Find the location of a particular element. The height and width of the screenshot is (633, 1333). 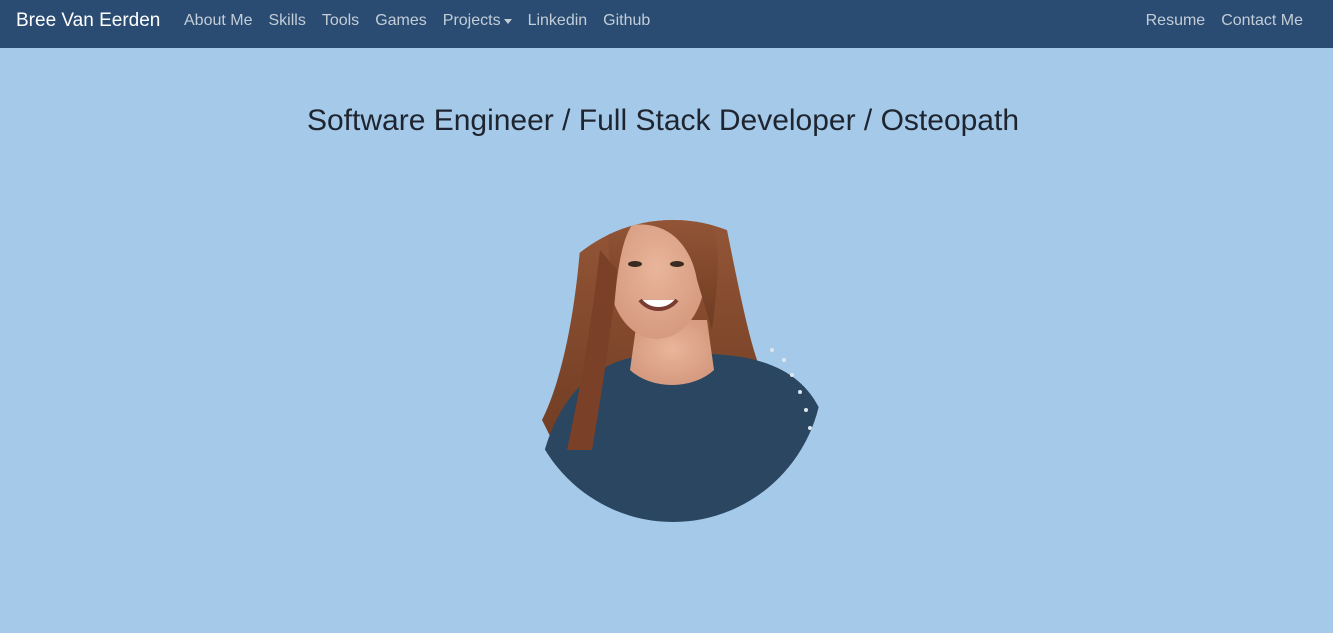

nav-about-me: About Me is located at coordinates (218, 21).